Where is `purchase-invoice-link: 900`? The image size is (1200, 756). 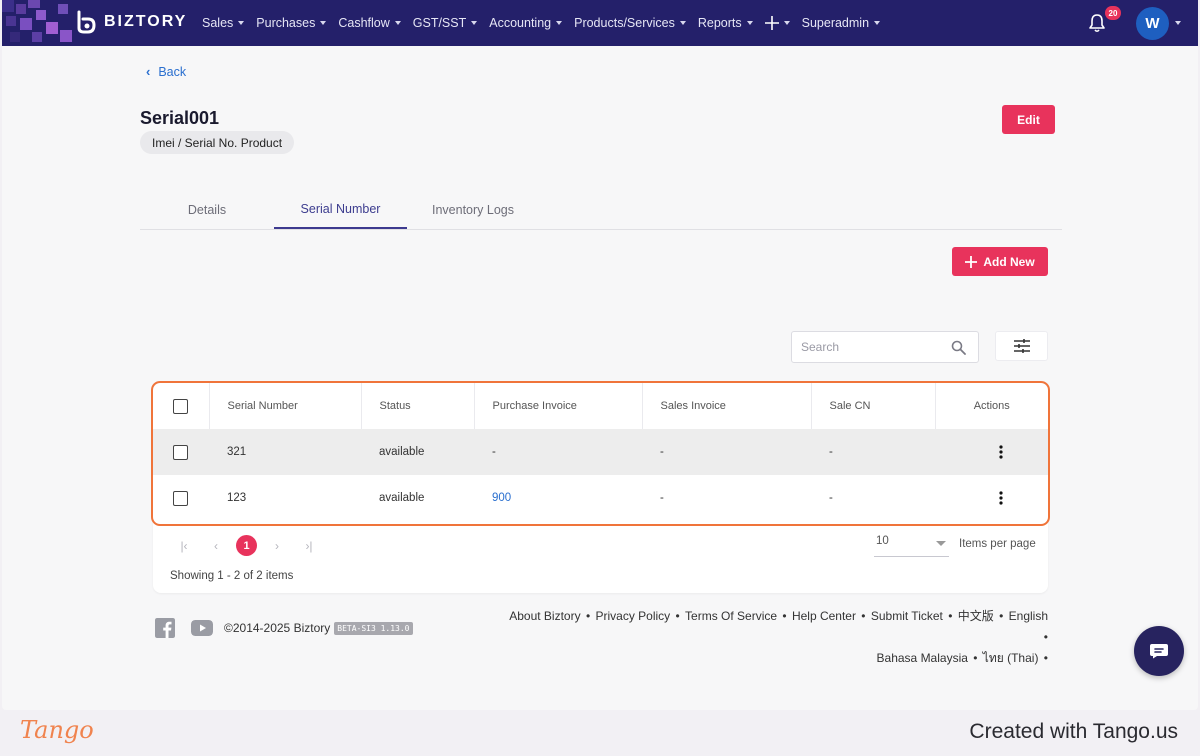 purchase-invoice-link: 900 is located at coordinates (501, 498).